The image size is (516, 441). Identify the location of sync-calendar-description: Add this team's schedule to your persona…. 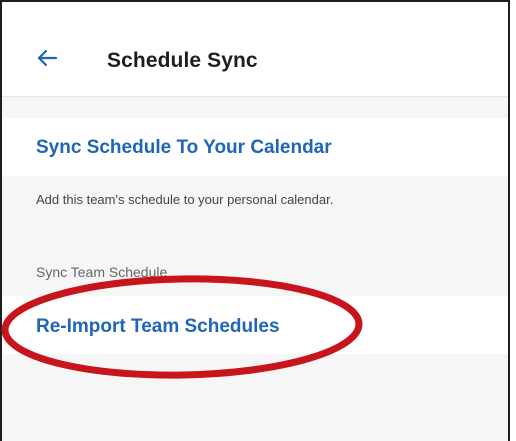
(185, 199).